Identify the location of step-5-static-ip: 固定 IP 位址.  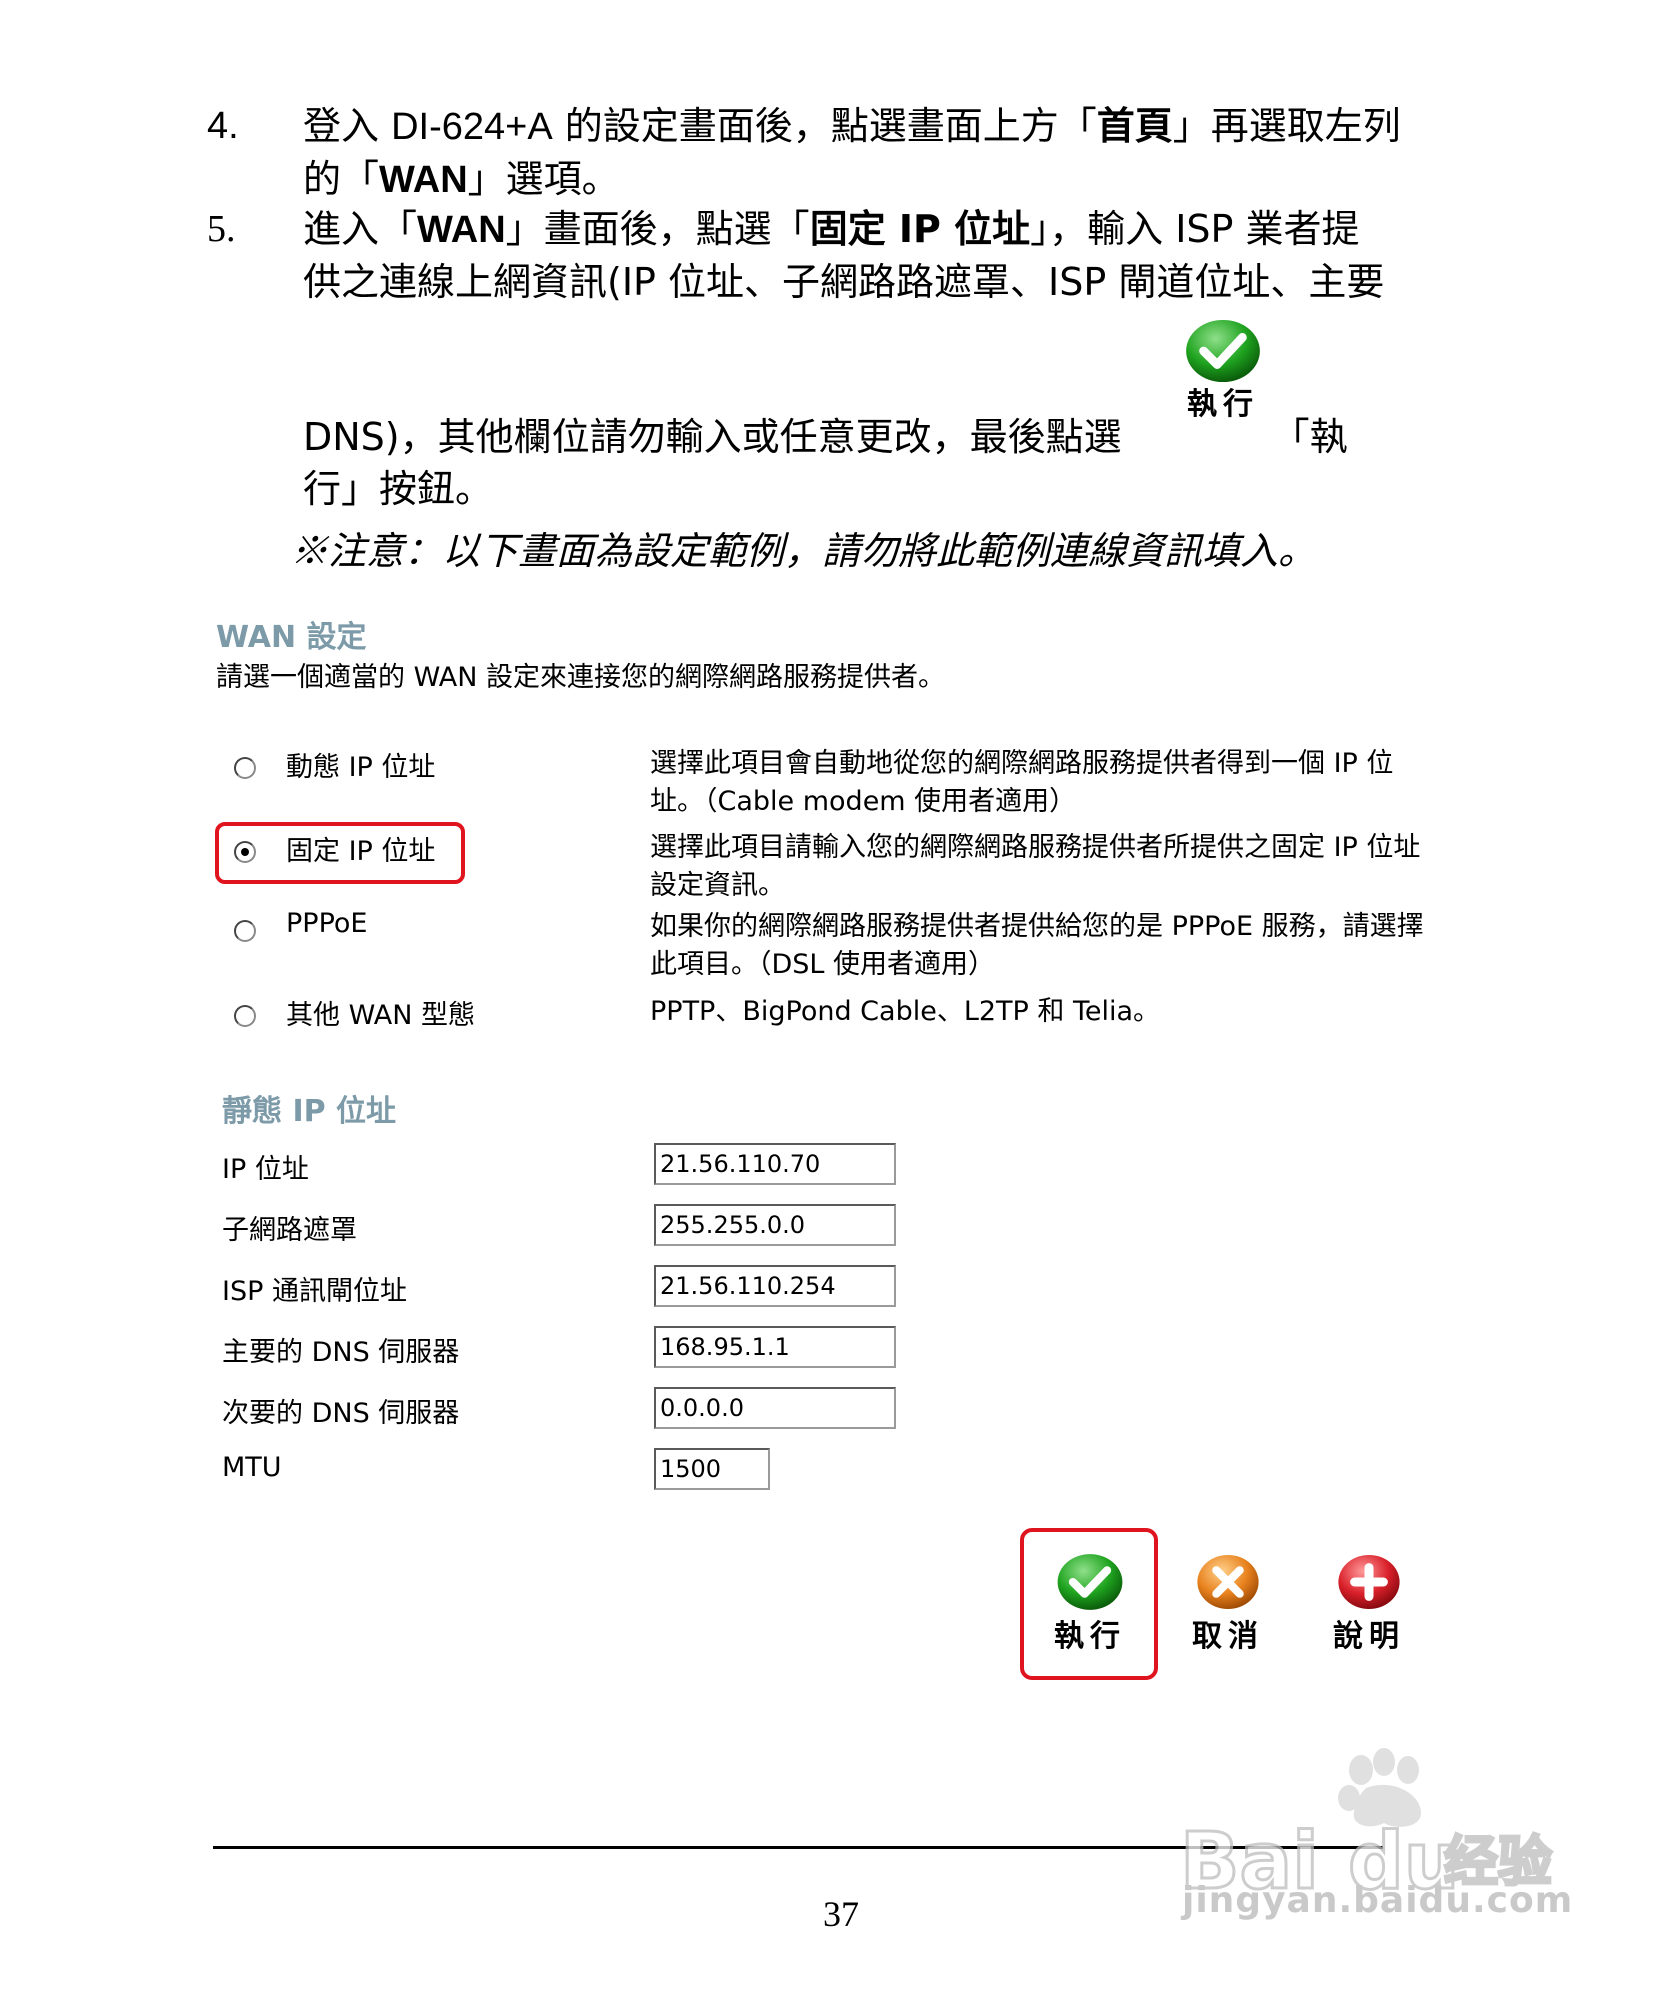
(920, 229).